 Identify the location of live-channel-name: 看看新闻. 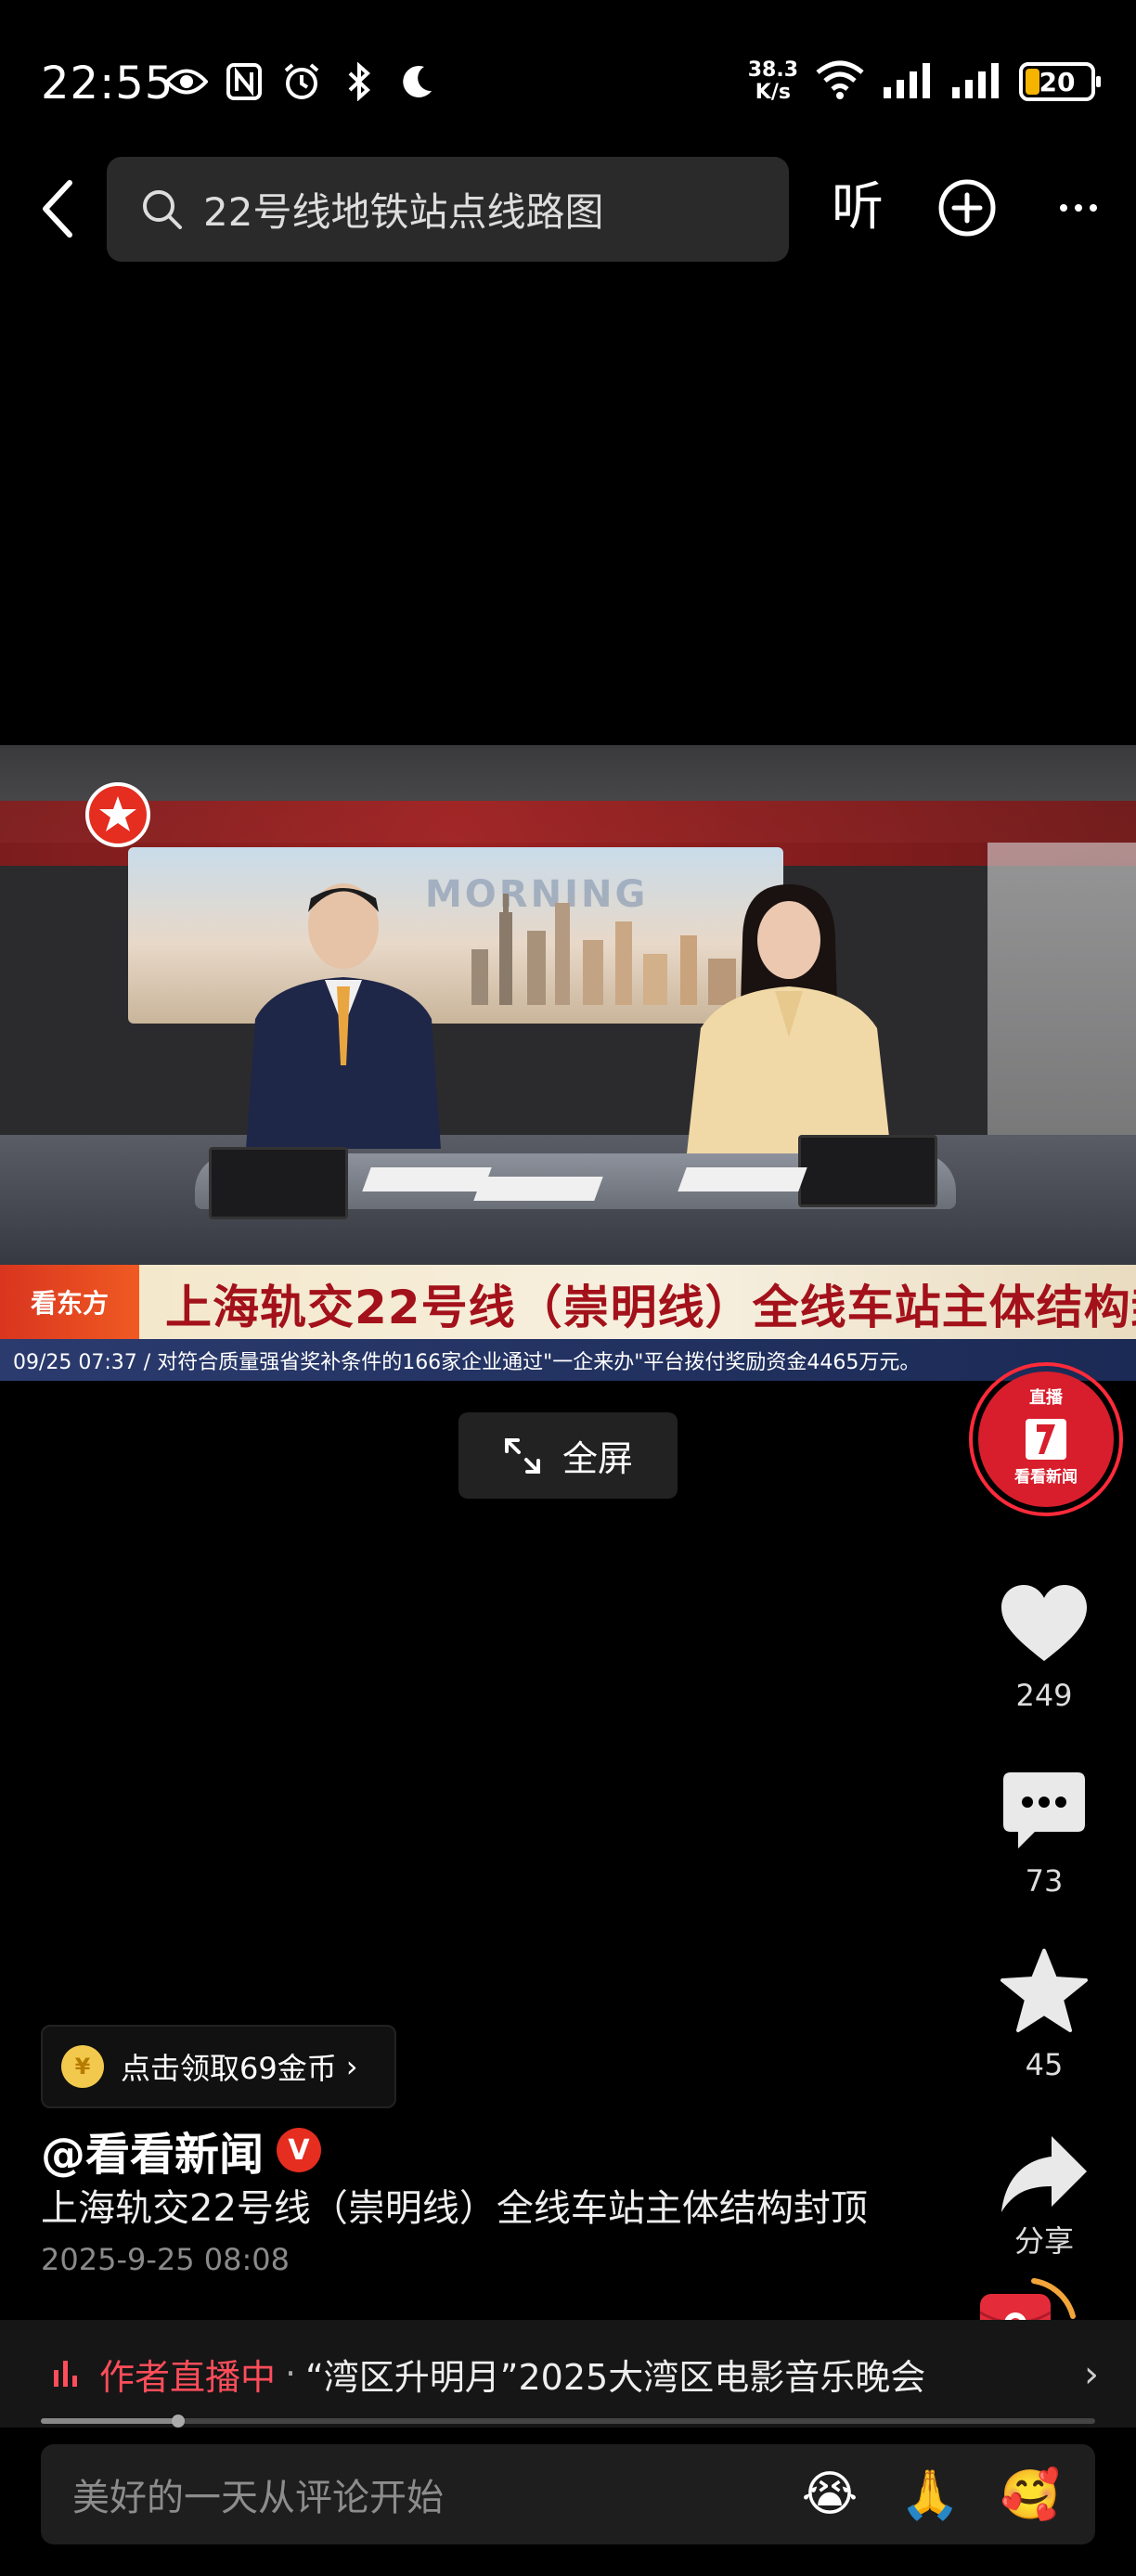
(1046, 1478).